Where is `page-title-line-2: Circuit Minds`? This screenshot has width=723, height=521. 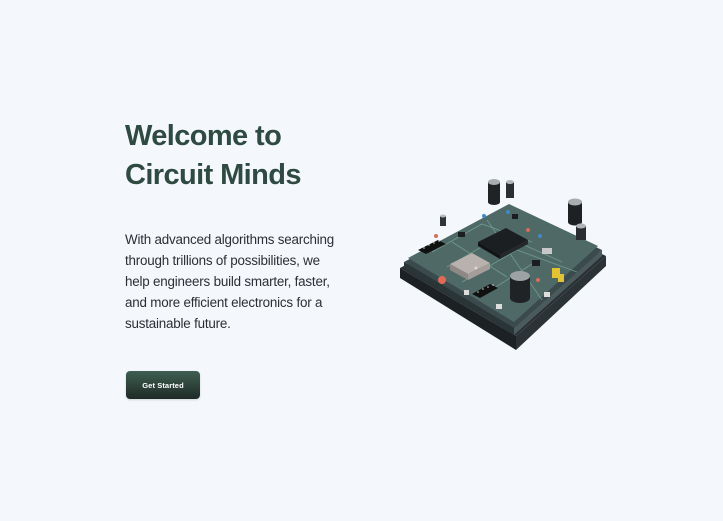 page-title-line-2: Circuit Minds is located at coordinates (213, 175).